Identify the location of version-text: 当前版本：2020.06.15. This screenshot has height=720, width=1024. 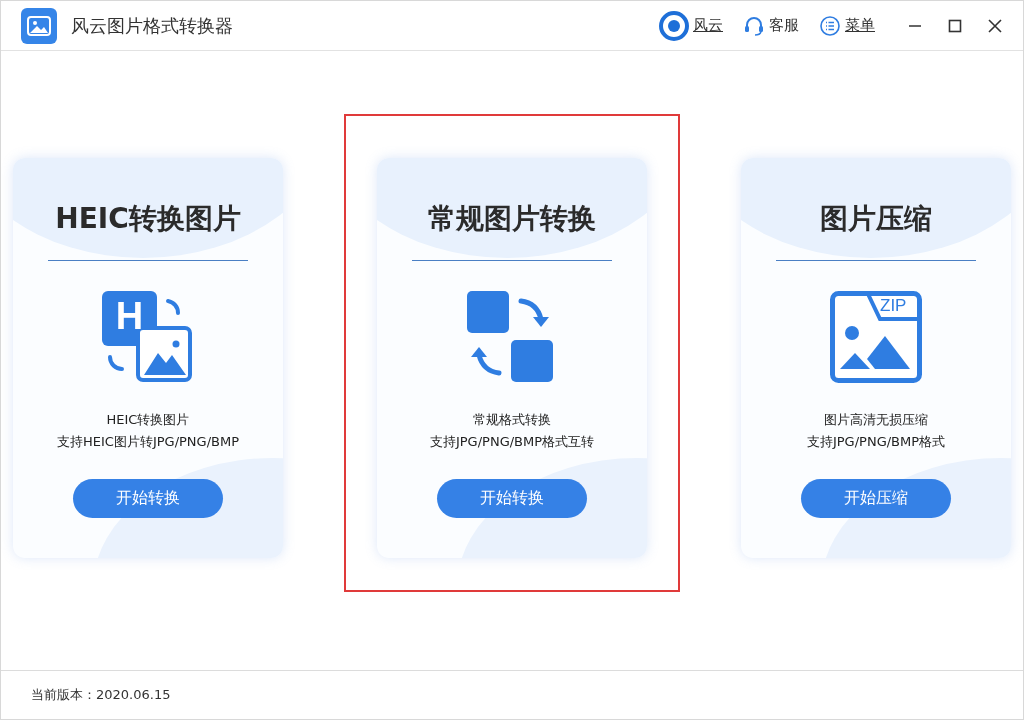
(101, 695).